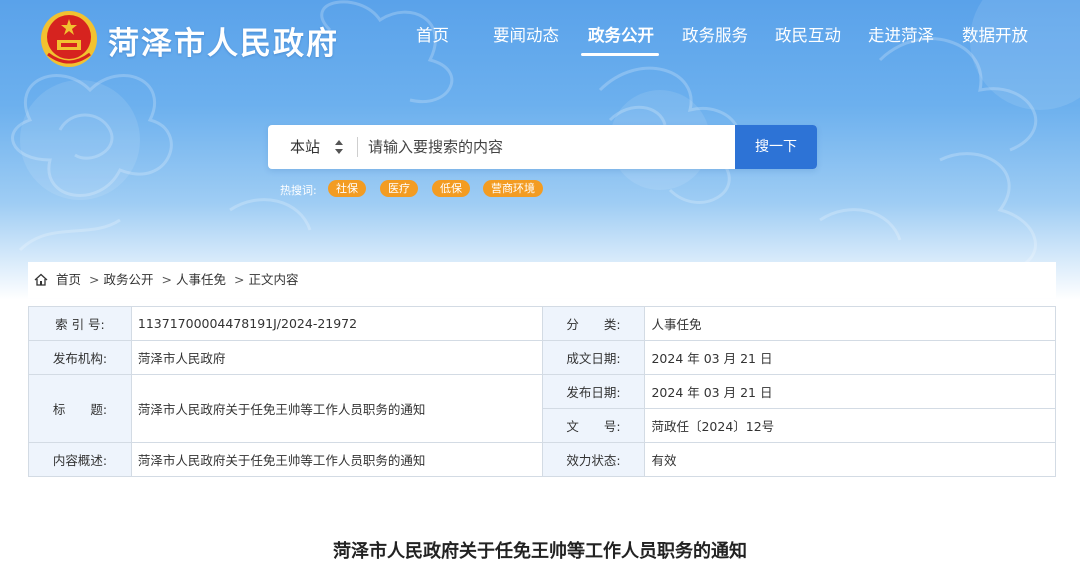 The width and height of the screenshot is (1080, 570). What do you see at coordinates (621, 34) in the screenshot?
I see `nav-item-gov-affairs-open: 政务公开` at bounding box center [621, 34].